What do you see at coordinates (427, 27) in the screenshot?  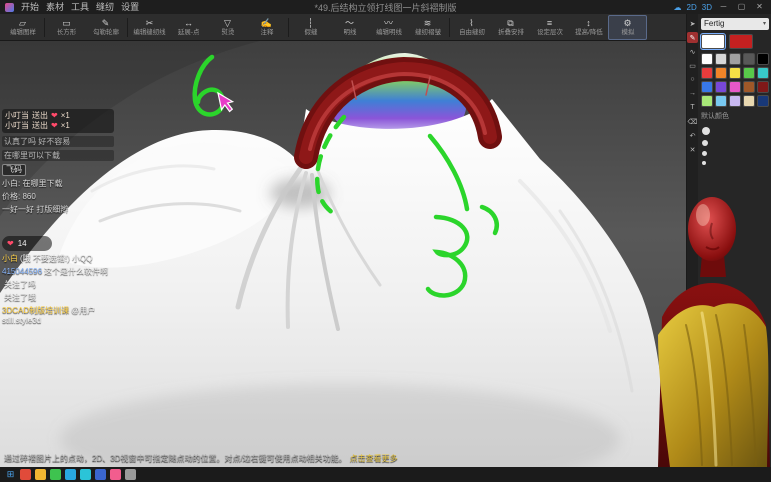 I see `tool-sew-pucker: ≋ 缝纫褶皱` at bounding box center [427, 27].